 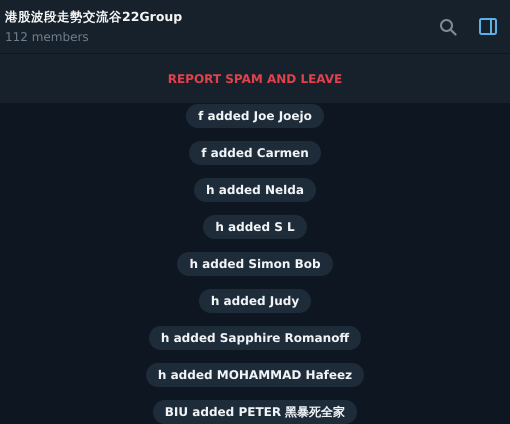 What do you see at coordinates (94, 17) in the screenshot?
I see `chat-title: 港股波段走勢交流谷22Group` at bounding box center [94, 17].